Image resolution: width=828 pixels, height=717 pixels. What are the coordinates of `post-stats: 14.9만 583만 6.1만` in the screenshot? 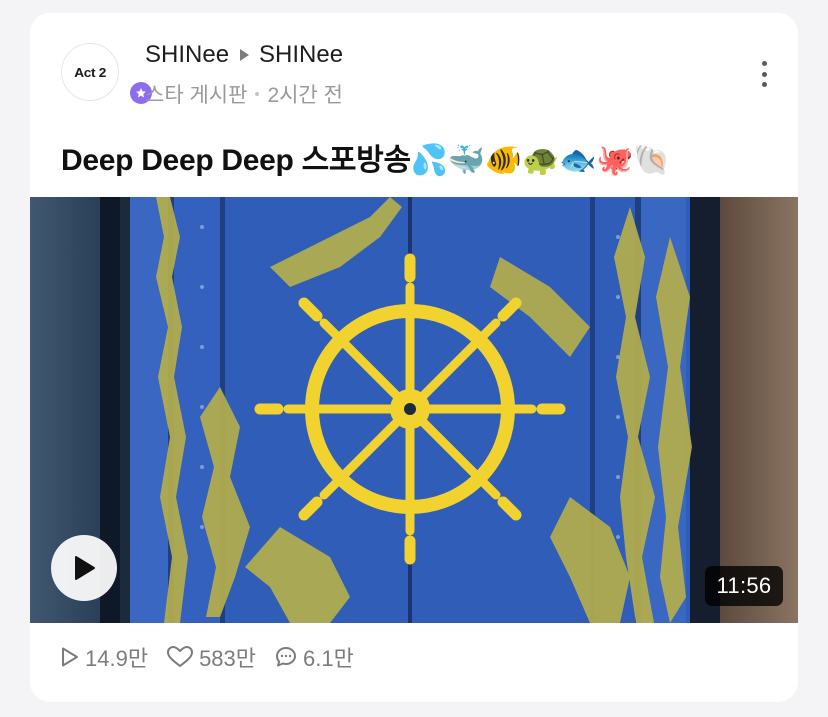 It's located at (216, 657).